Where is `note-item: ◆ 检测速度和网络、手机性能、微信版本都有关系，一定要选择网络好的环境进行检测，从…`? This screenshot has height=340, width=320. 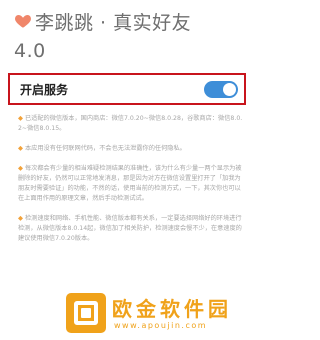
note-item: ◆ 检测速度和网络、手机性能、微信版本都有关系，一定要选择网络好的环境进行检测，从… is located at coordinates (132, 228).